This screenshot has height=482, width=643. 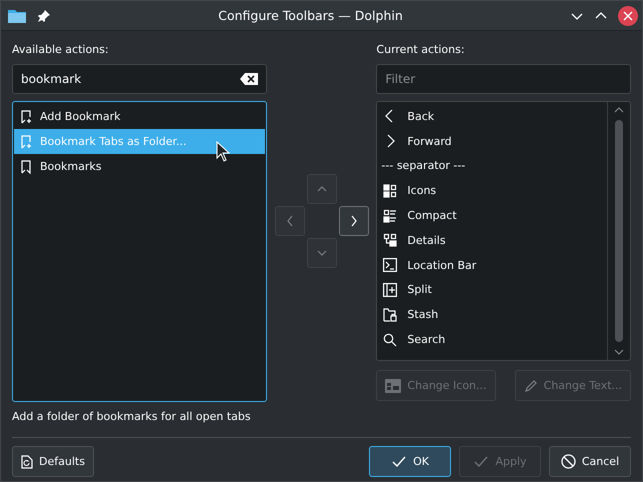 I want to click on list-item: Forward, so click(x=492, y=141).